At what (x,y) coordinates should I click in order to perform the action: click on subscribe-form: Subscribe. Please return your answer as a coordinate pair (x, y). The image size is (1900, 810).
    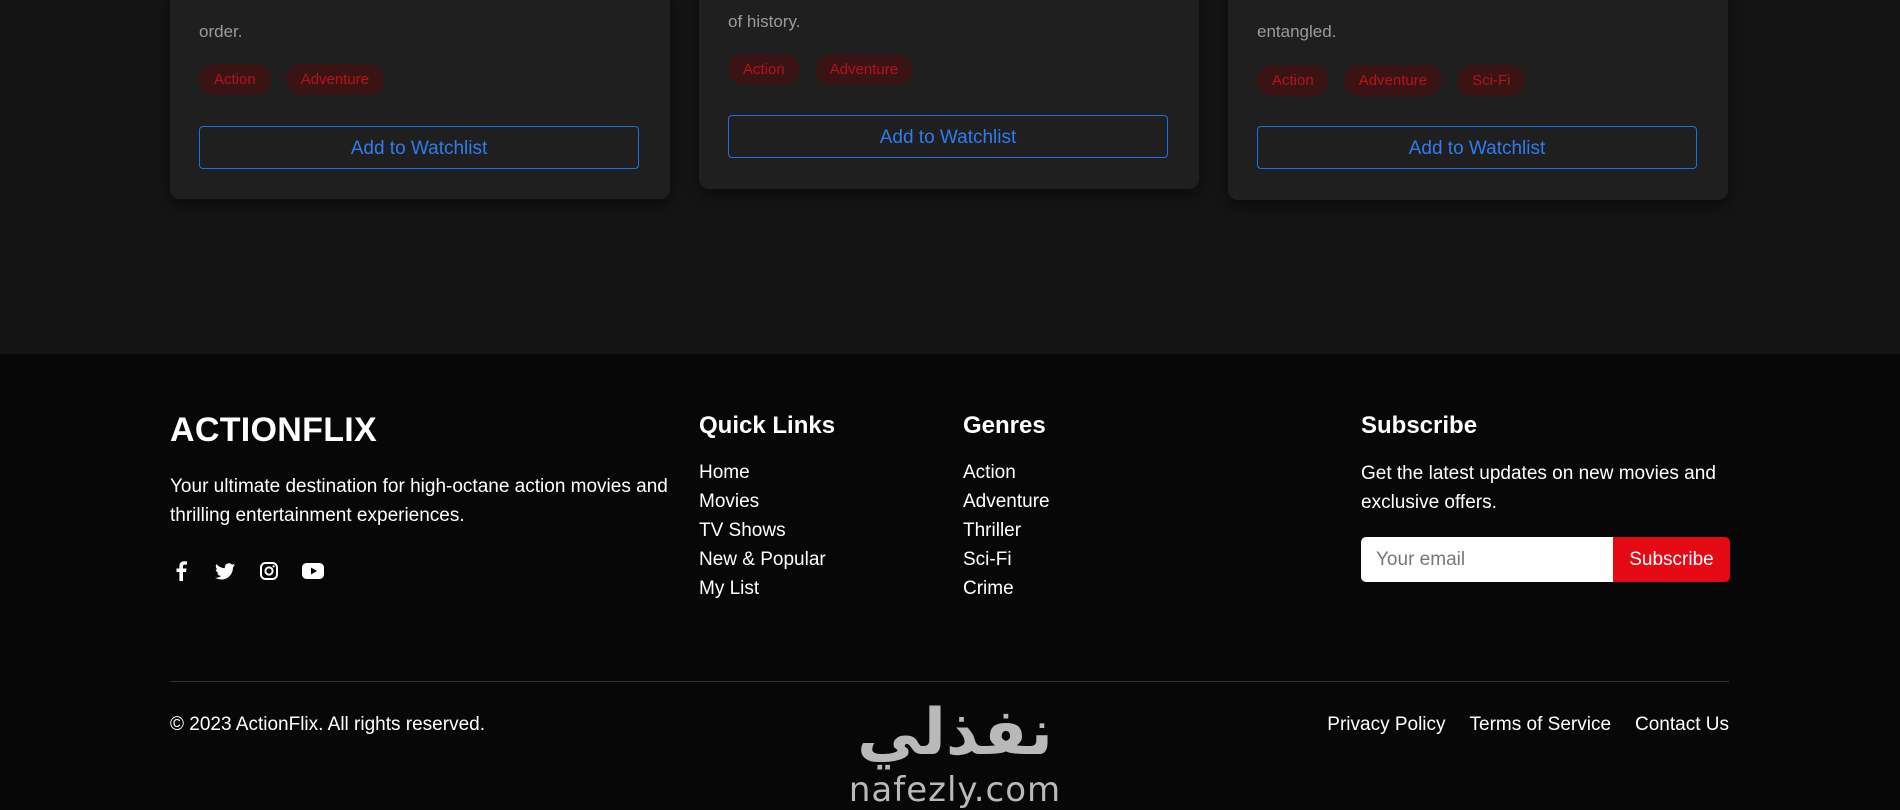
    Looking at the image, I should click on (1545, 559).